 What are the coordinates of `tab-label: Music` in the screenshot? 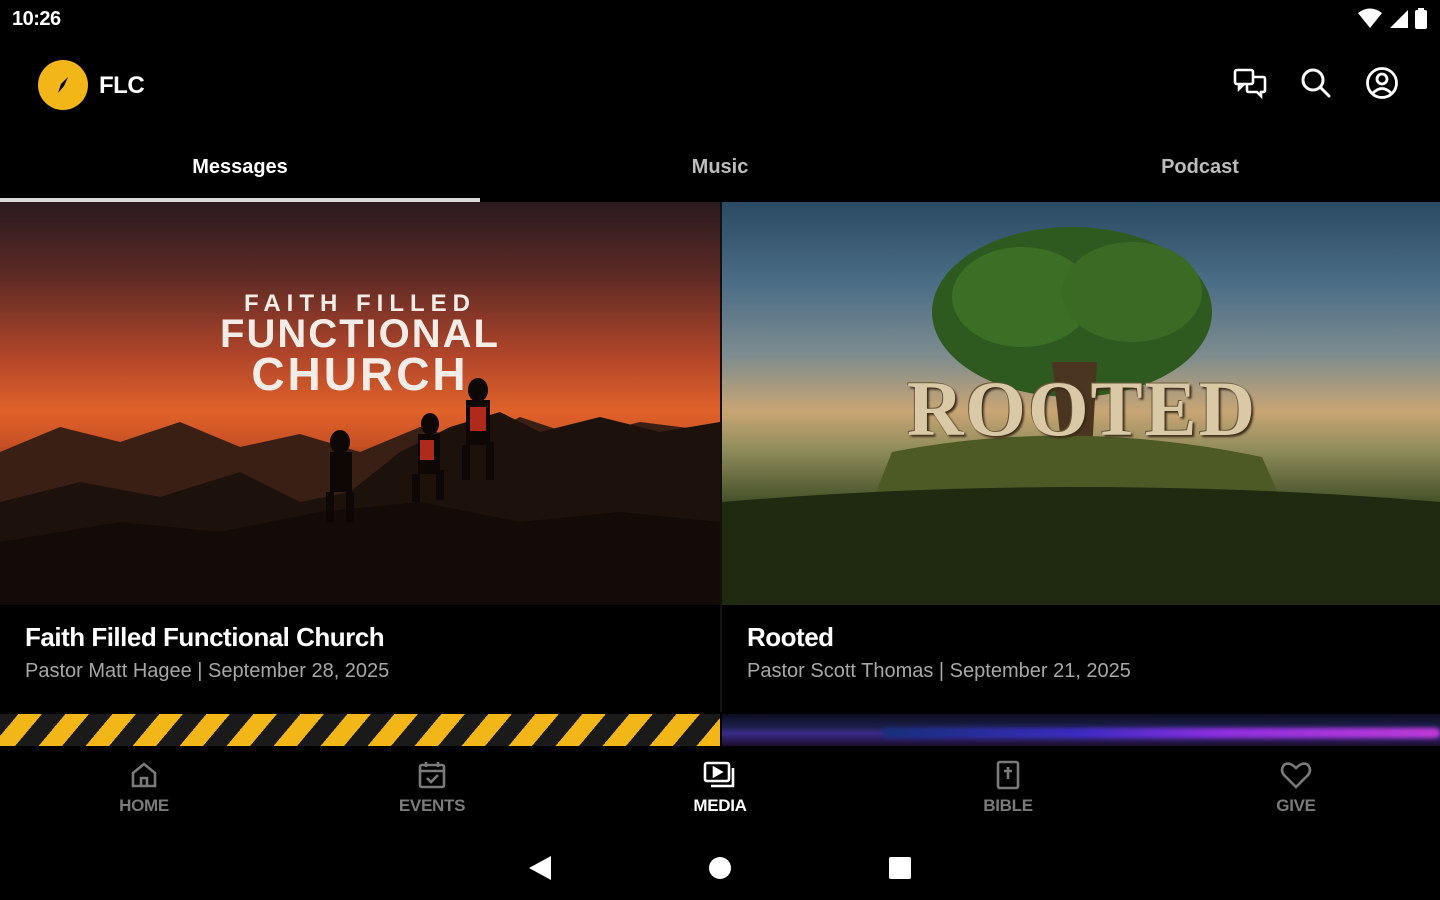 It's located at (720, 167).